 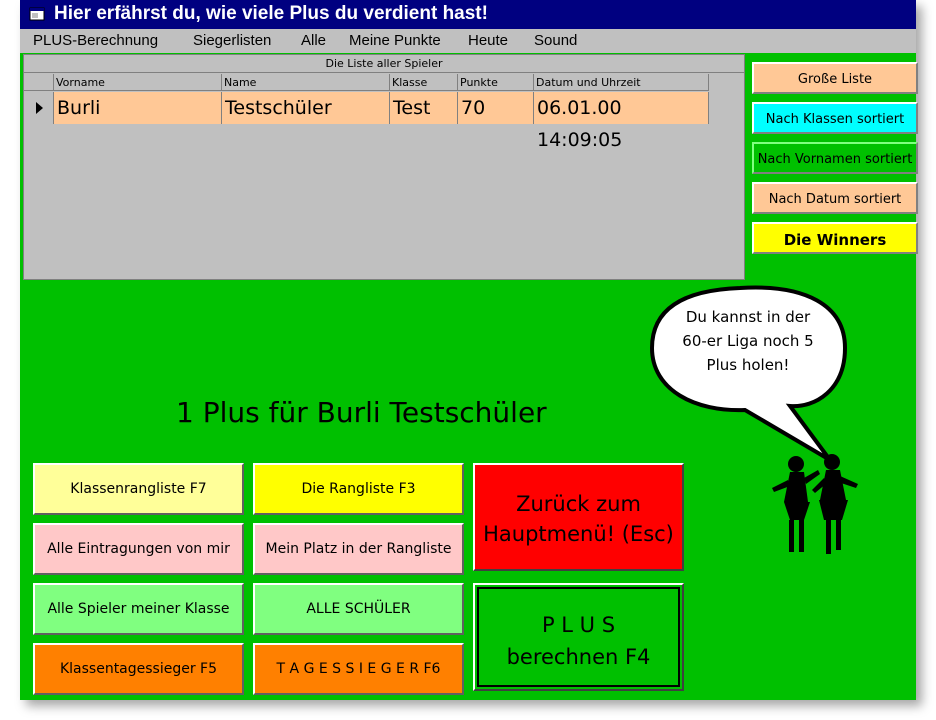 I want to click on col-header-vorname: Vorname, so click(x=138, y=82).